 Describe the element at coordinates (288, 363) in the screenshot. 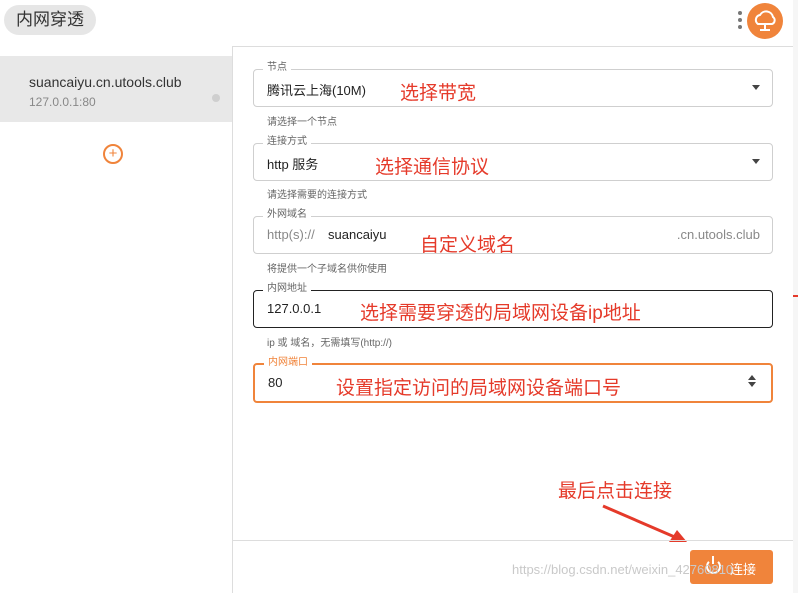

I see `port-label: 内网端口` at that location.